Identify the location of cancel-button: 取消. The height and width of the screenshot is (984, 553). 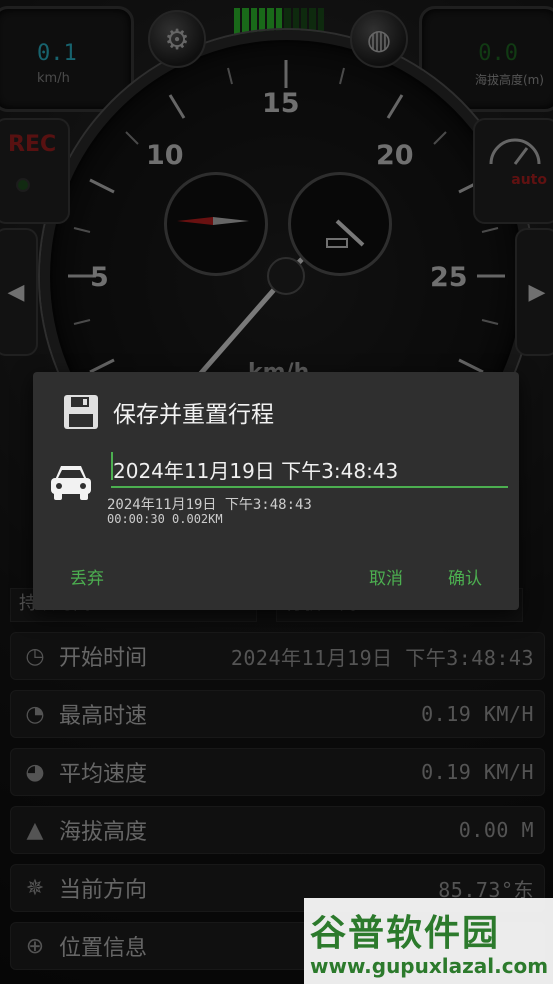
(386, 576).